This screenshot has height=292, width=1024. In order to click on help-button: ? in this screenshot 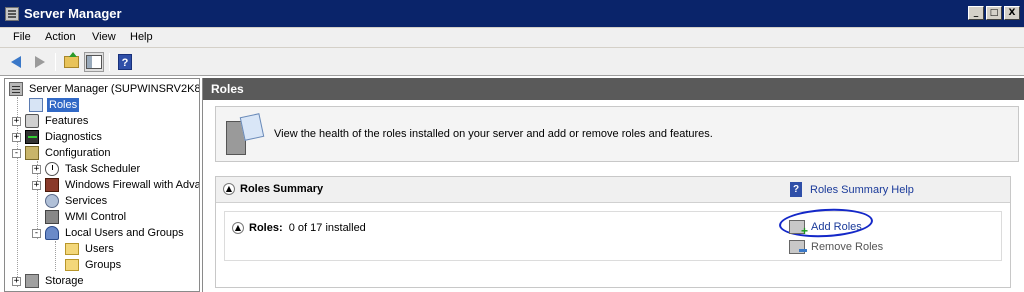, I will do `click(125, 62)`.